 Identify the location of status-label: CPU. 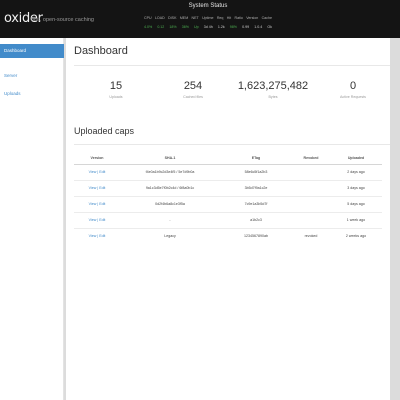
(148, 18).